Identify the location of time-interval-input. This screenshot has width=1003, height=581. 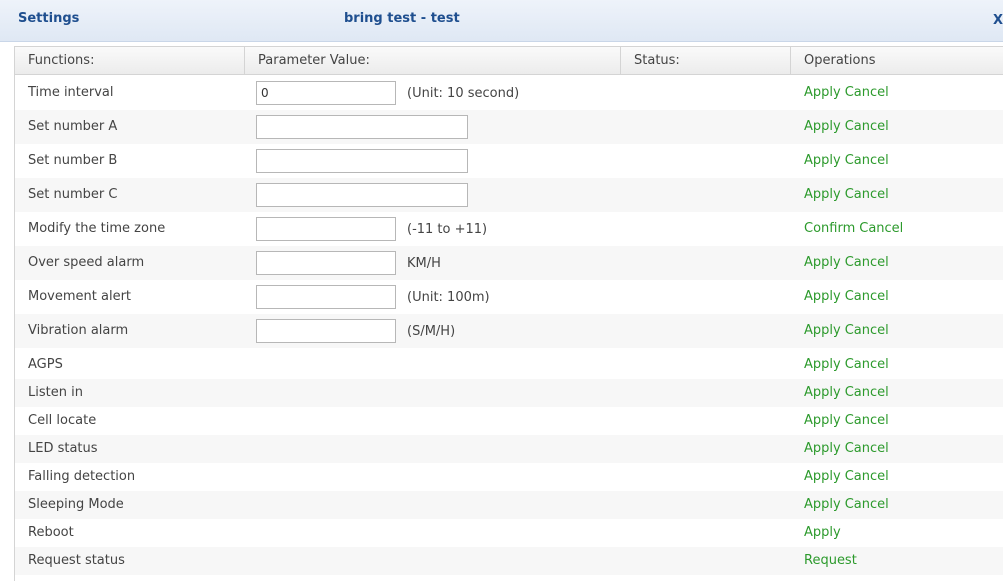
(326, 93).